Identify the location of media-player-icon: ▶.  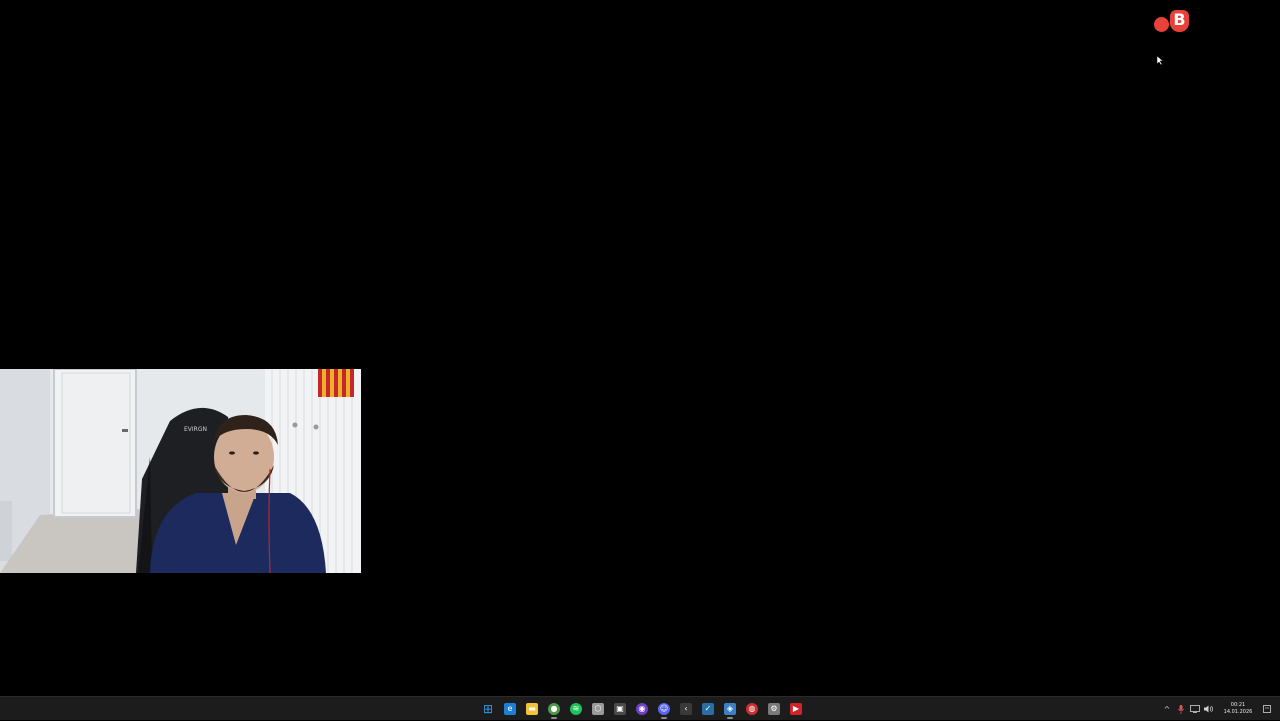
(796, 709).